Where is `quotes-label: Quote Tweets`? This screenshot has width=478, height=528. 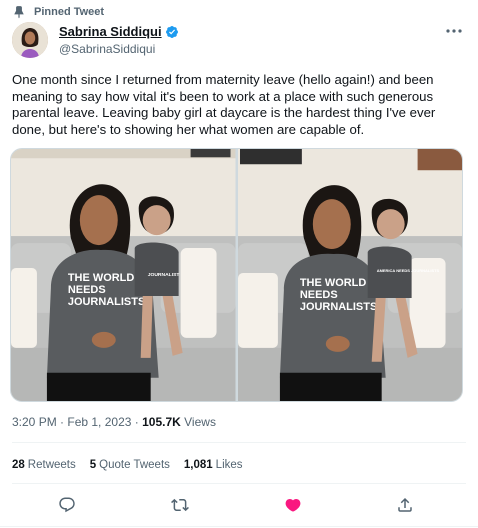
quotes-label: Quote Tweets is located at coordinates (134, 465).